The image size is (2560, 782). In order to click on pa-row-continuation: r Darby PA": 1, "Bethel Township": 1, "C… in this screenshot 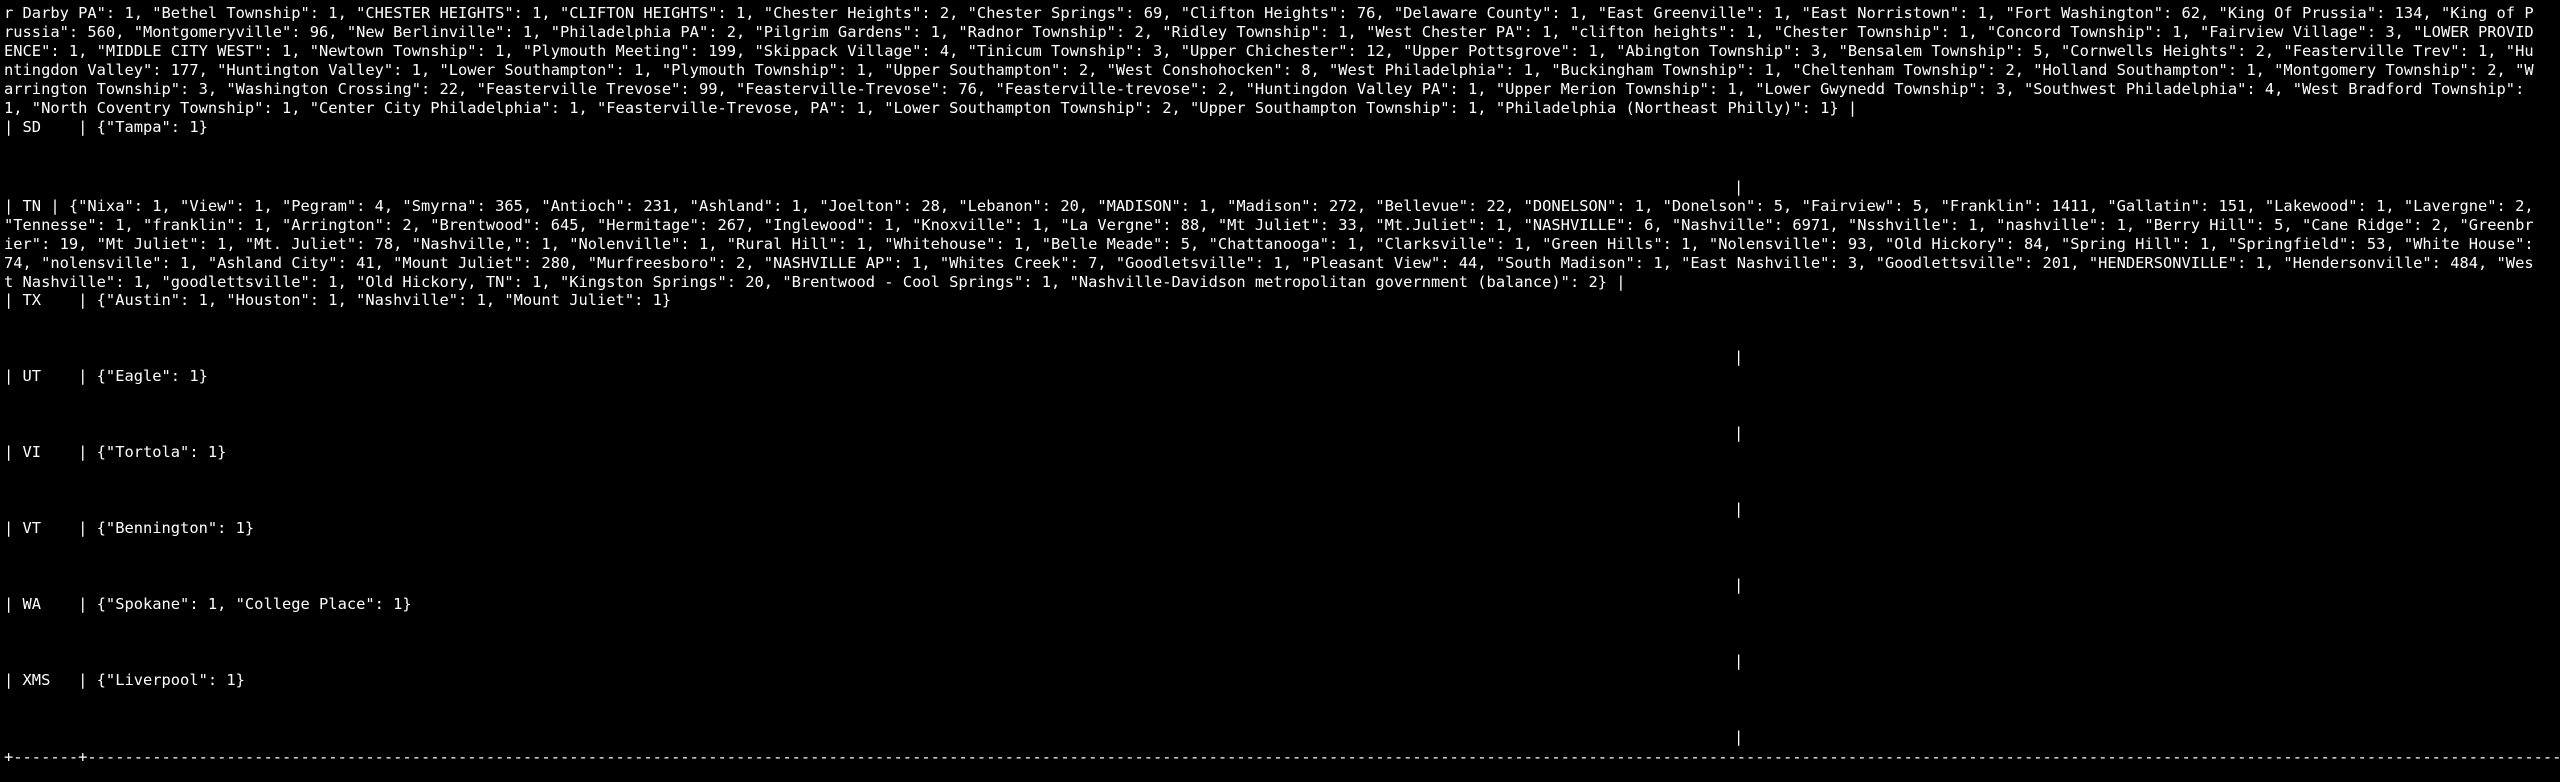, I will do `click(1269, 60)`.